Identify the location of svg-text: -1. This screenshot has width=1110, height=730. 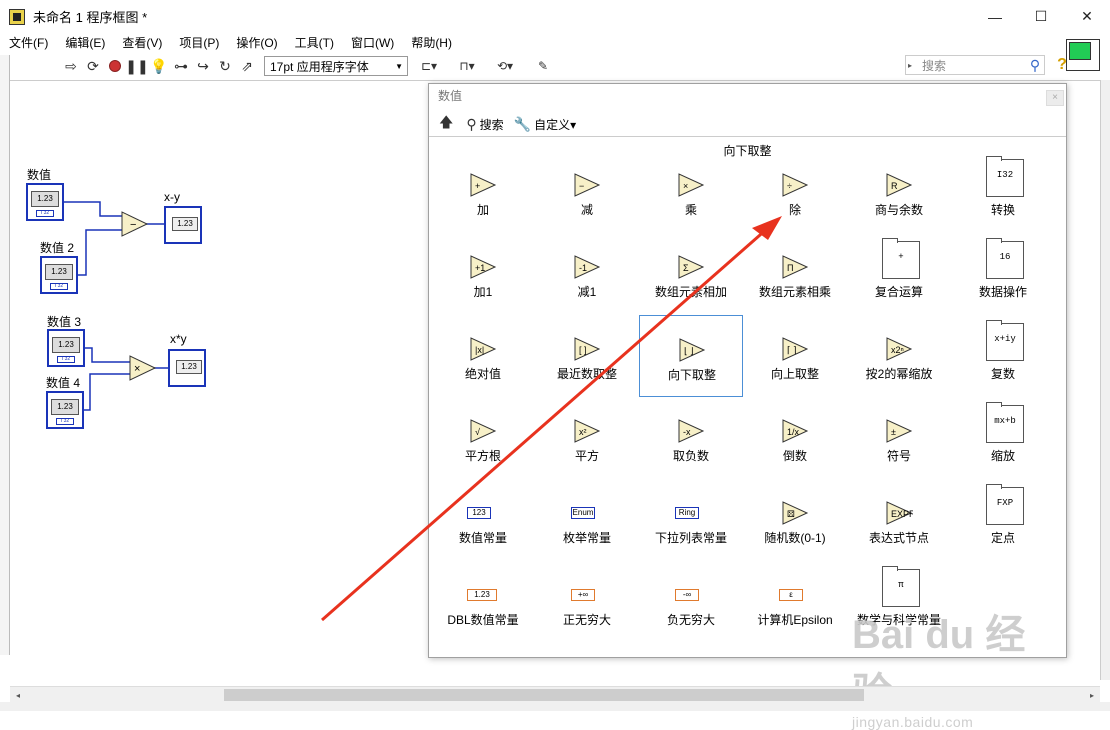
(583, 268).